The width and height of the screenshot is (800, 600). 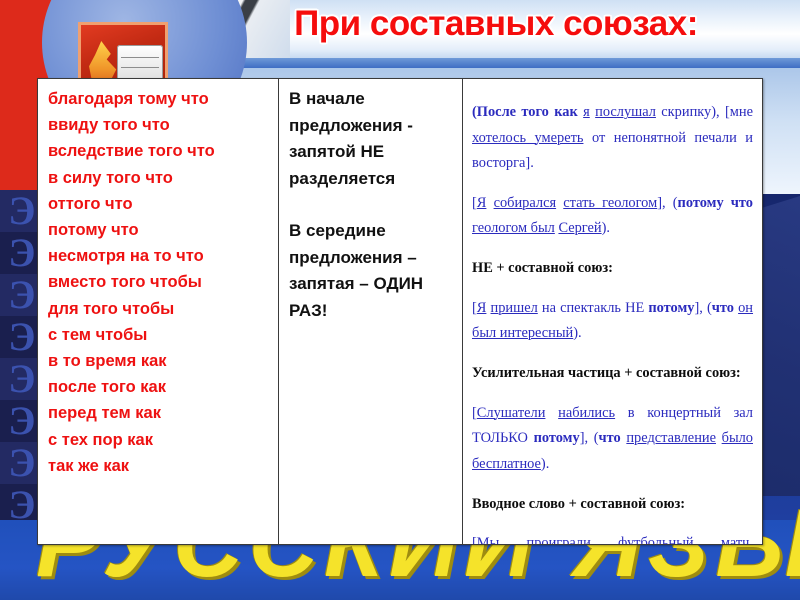 I want to click on example-heading: Усилительная частица + составной союз:, so click(x=606, y=373).